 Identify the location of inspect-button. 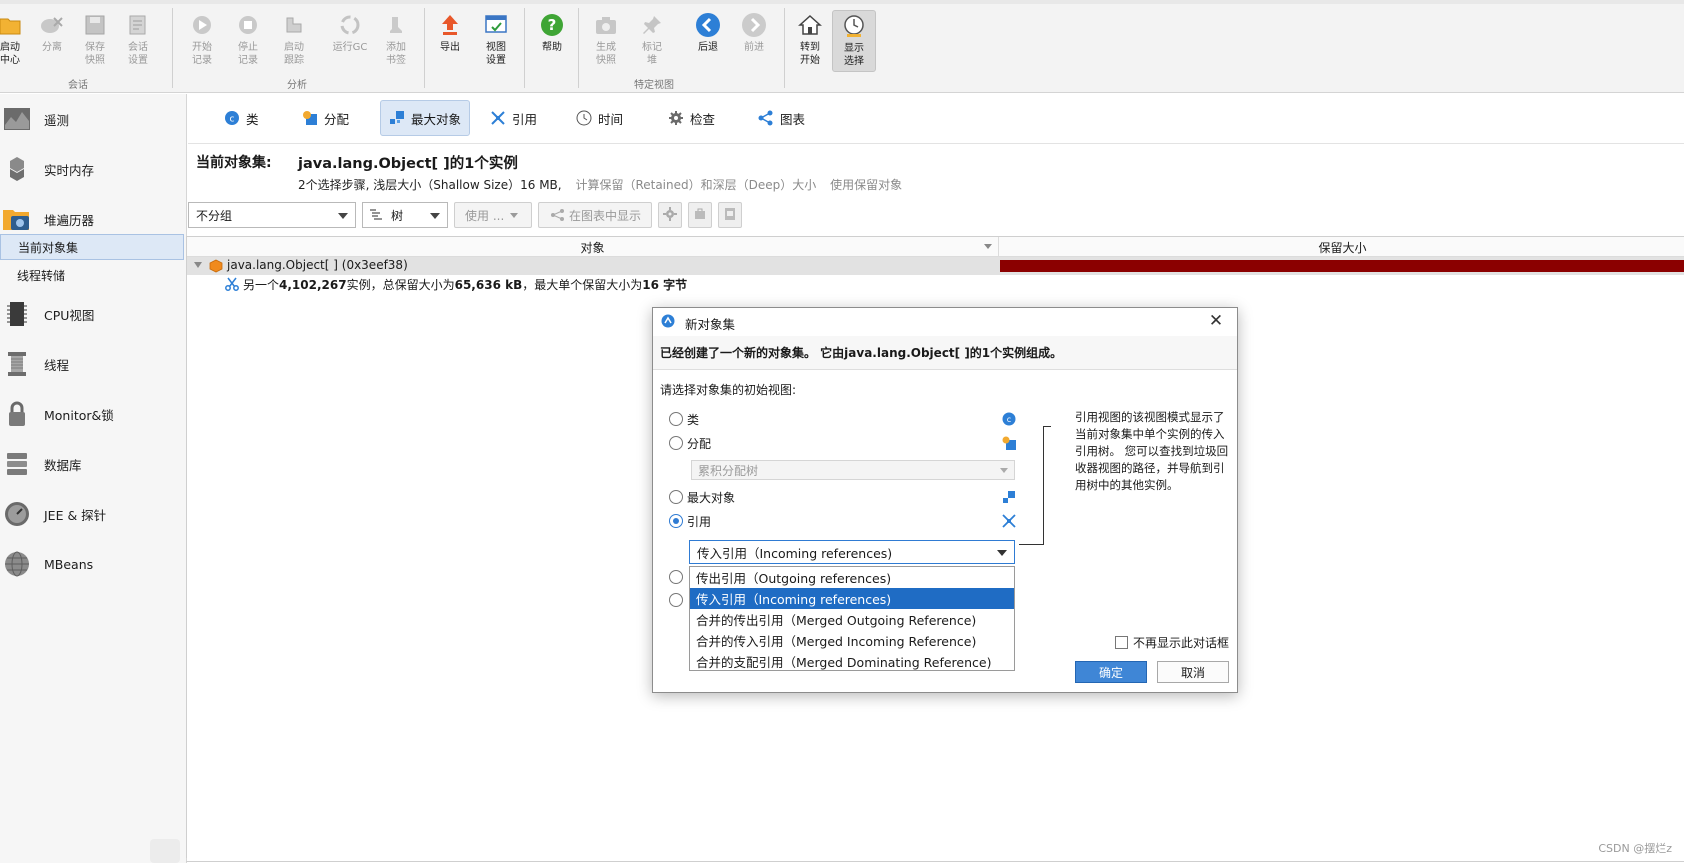
(700, 215).